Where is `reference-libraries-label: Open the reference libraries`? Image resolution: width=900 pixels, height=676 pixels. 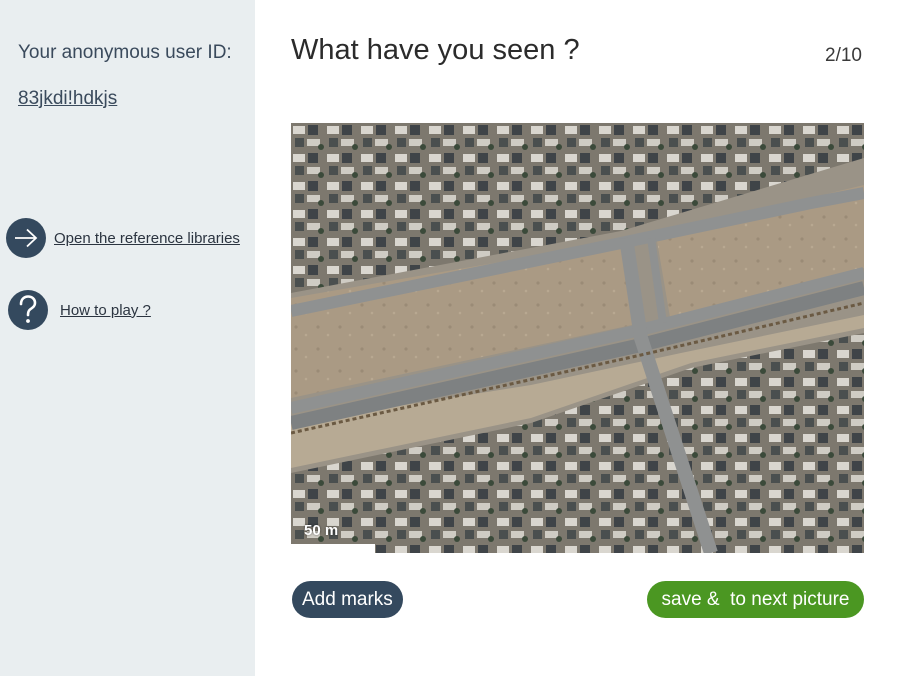 reference-libraries-label: Open the reference libraries is located at coordinates (147, 238).